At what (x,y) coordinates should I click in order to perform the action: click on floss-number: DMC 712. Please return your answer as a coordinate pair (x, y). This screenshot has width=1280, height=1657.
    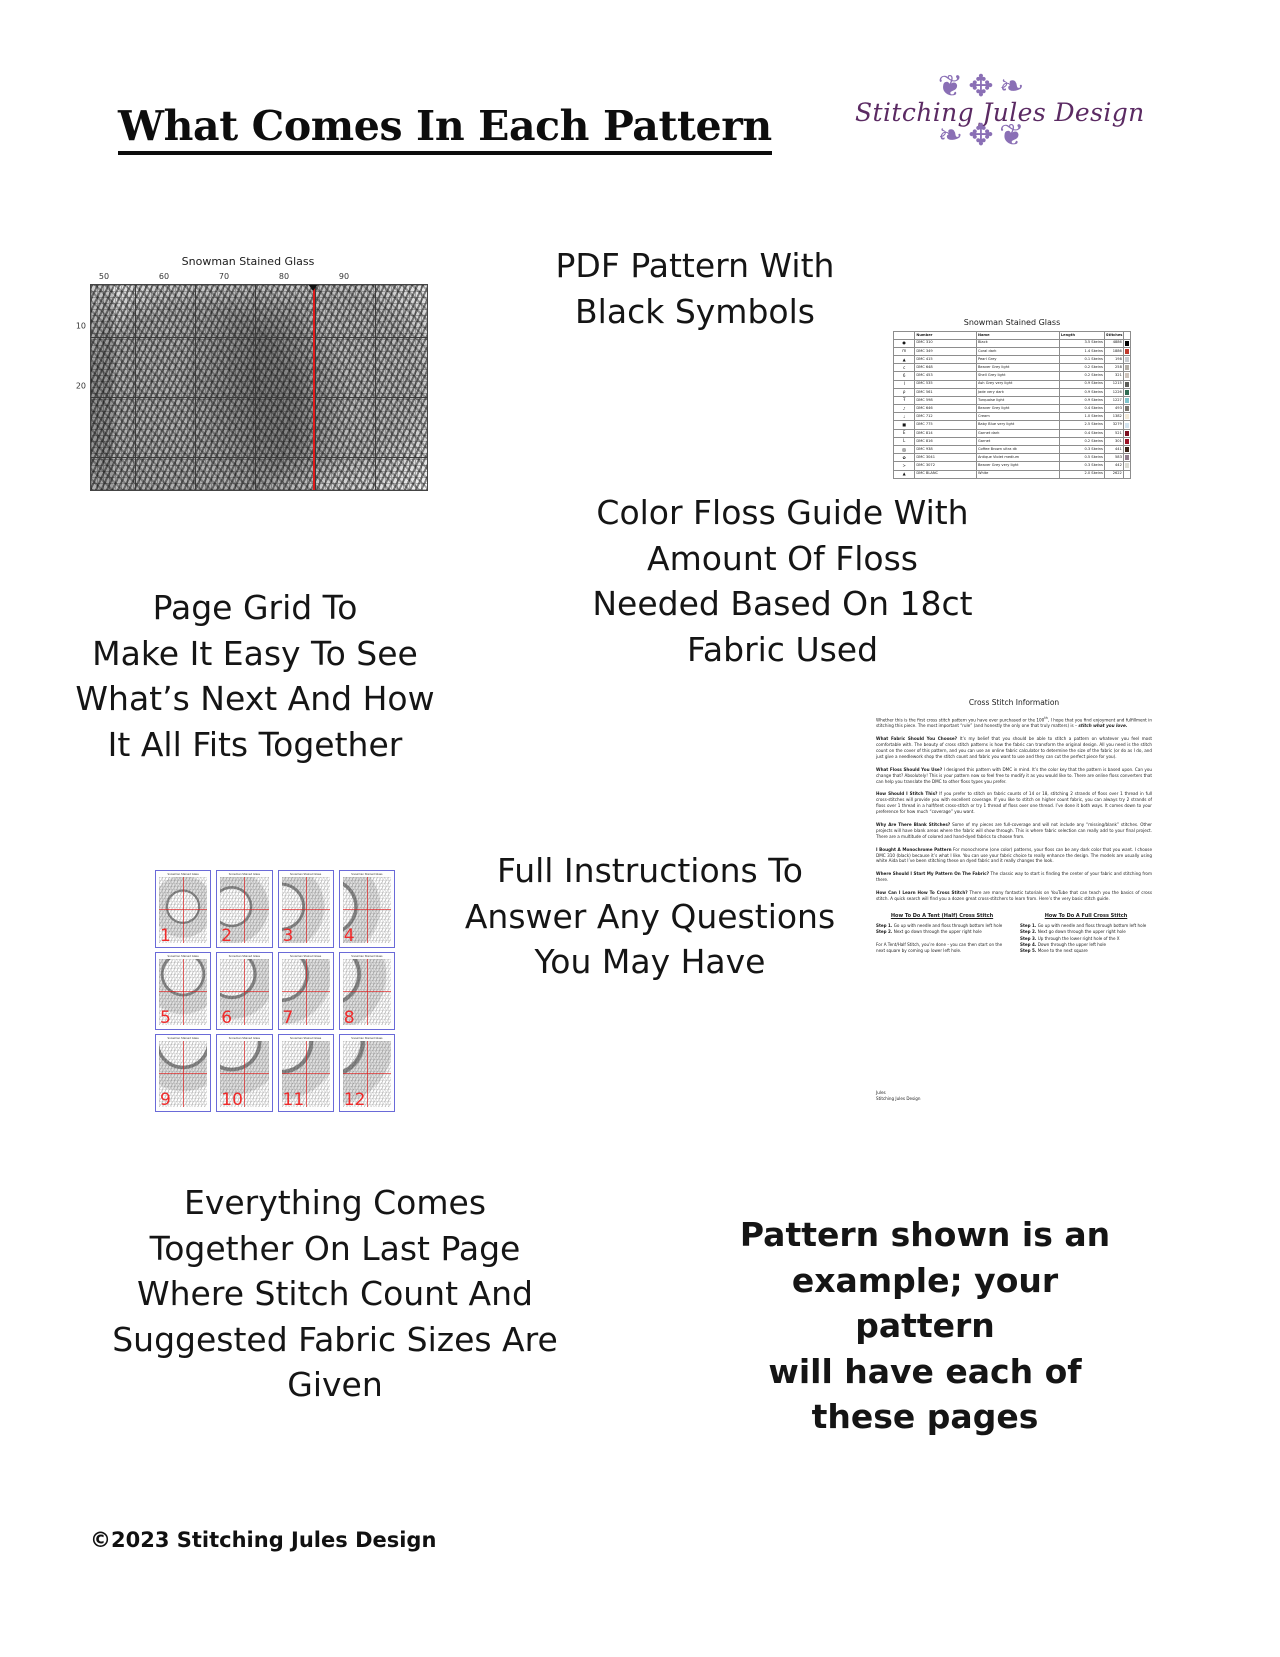
    Looking at the image, I should click on (945, 417).